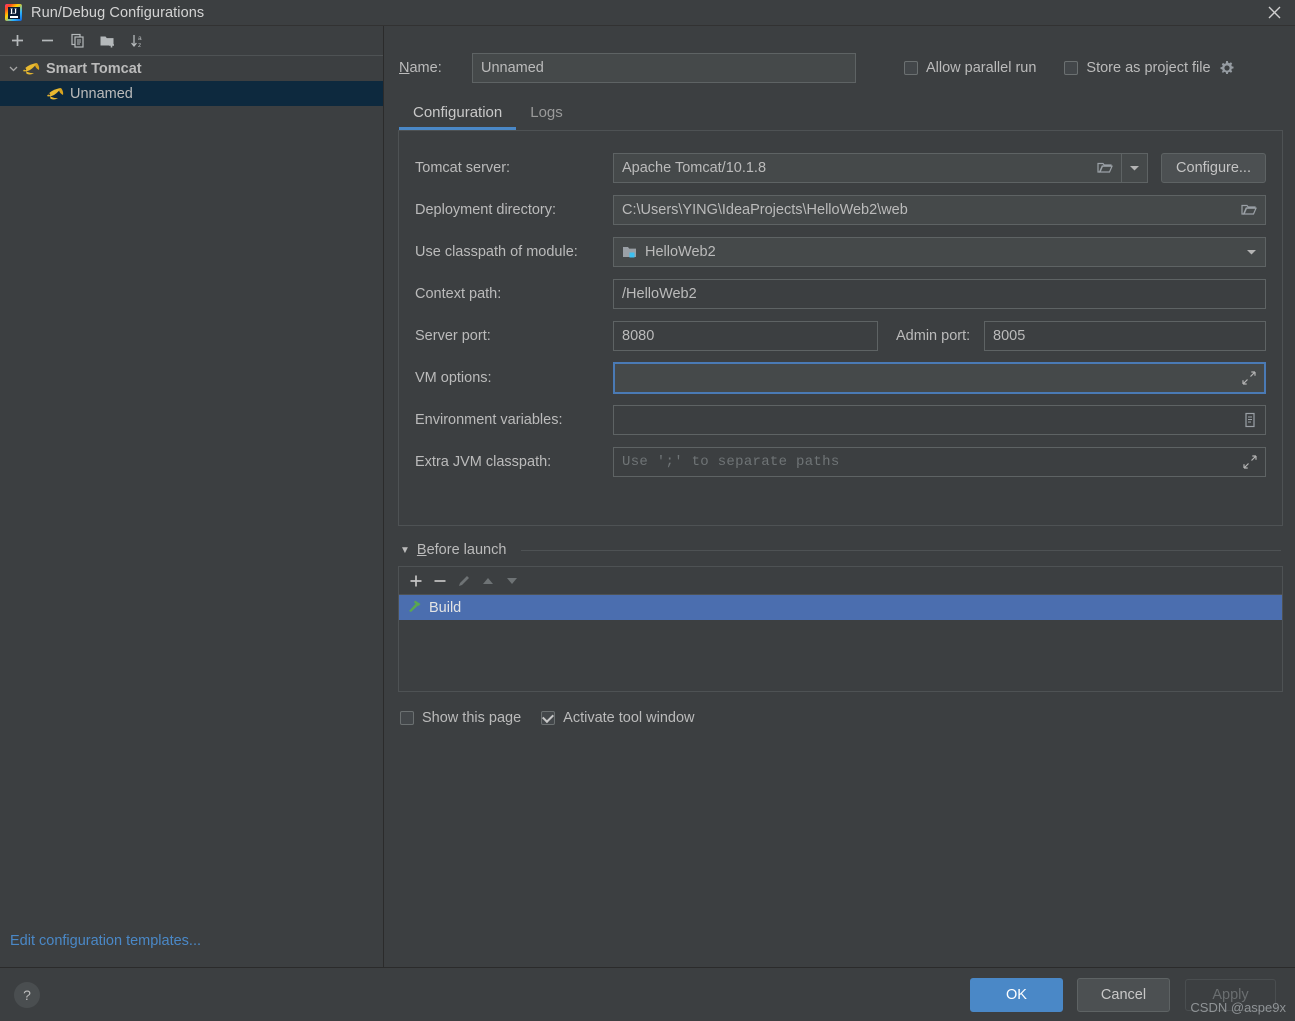  Describe the element at coordinates (416, 581) in the screenshot. I see `add-task-button` at that location.